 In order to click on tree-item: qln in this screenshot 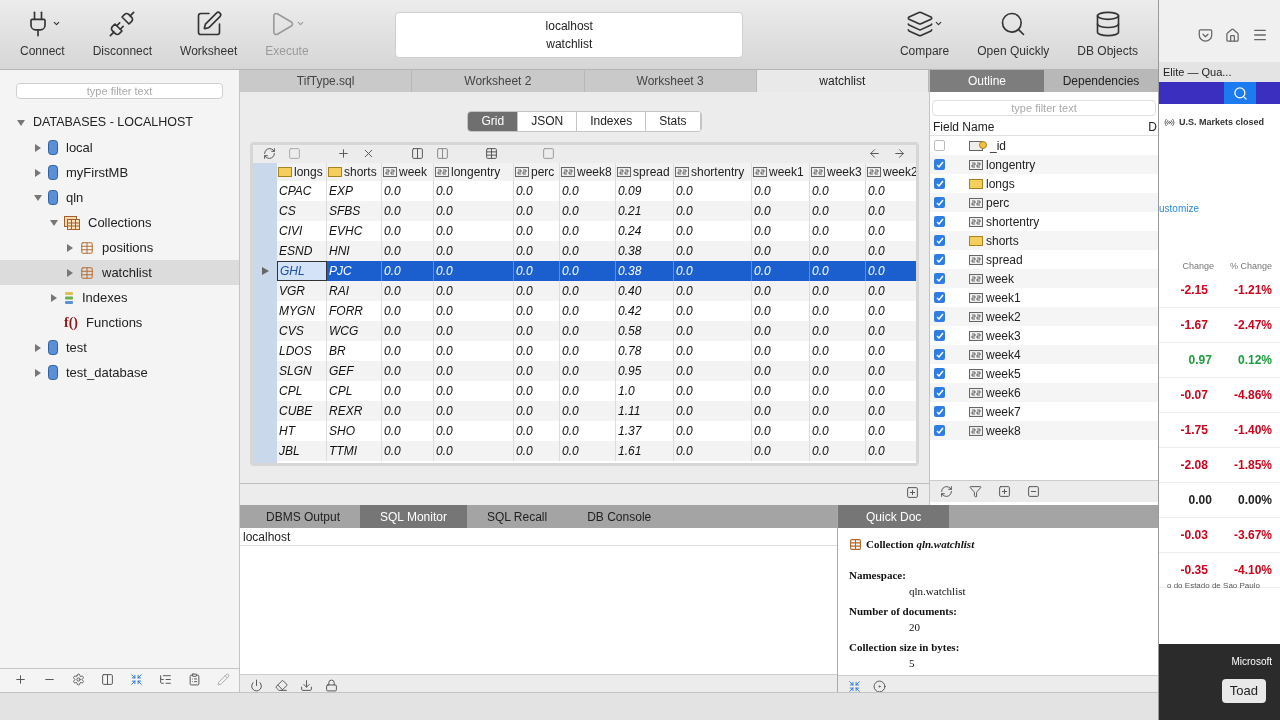, I will do `click(119, 197)`.